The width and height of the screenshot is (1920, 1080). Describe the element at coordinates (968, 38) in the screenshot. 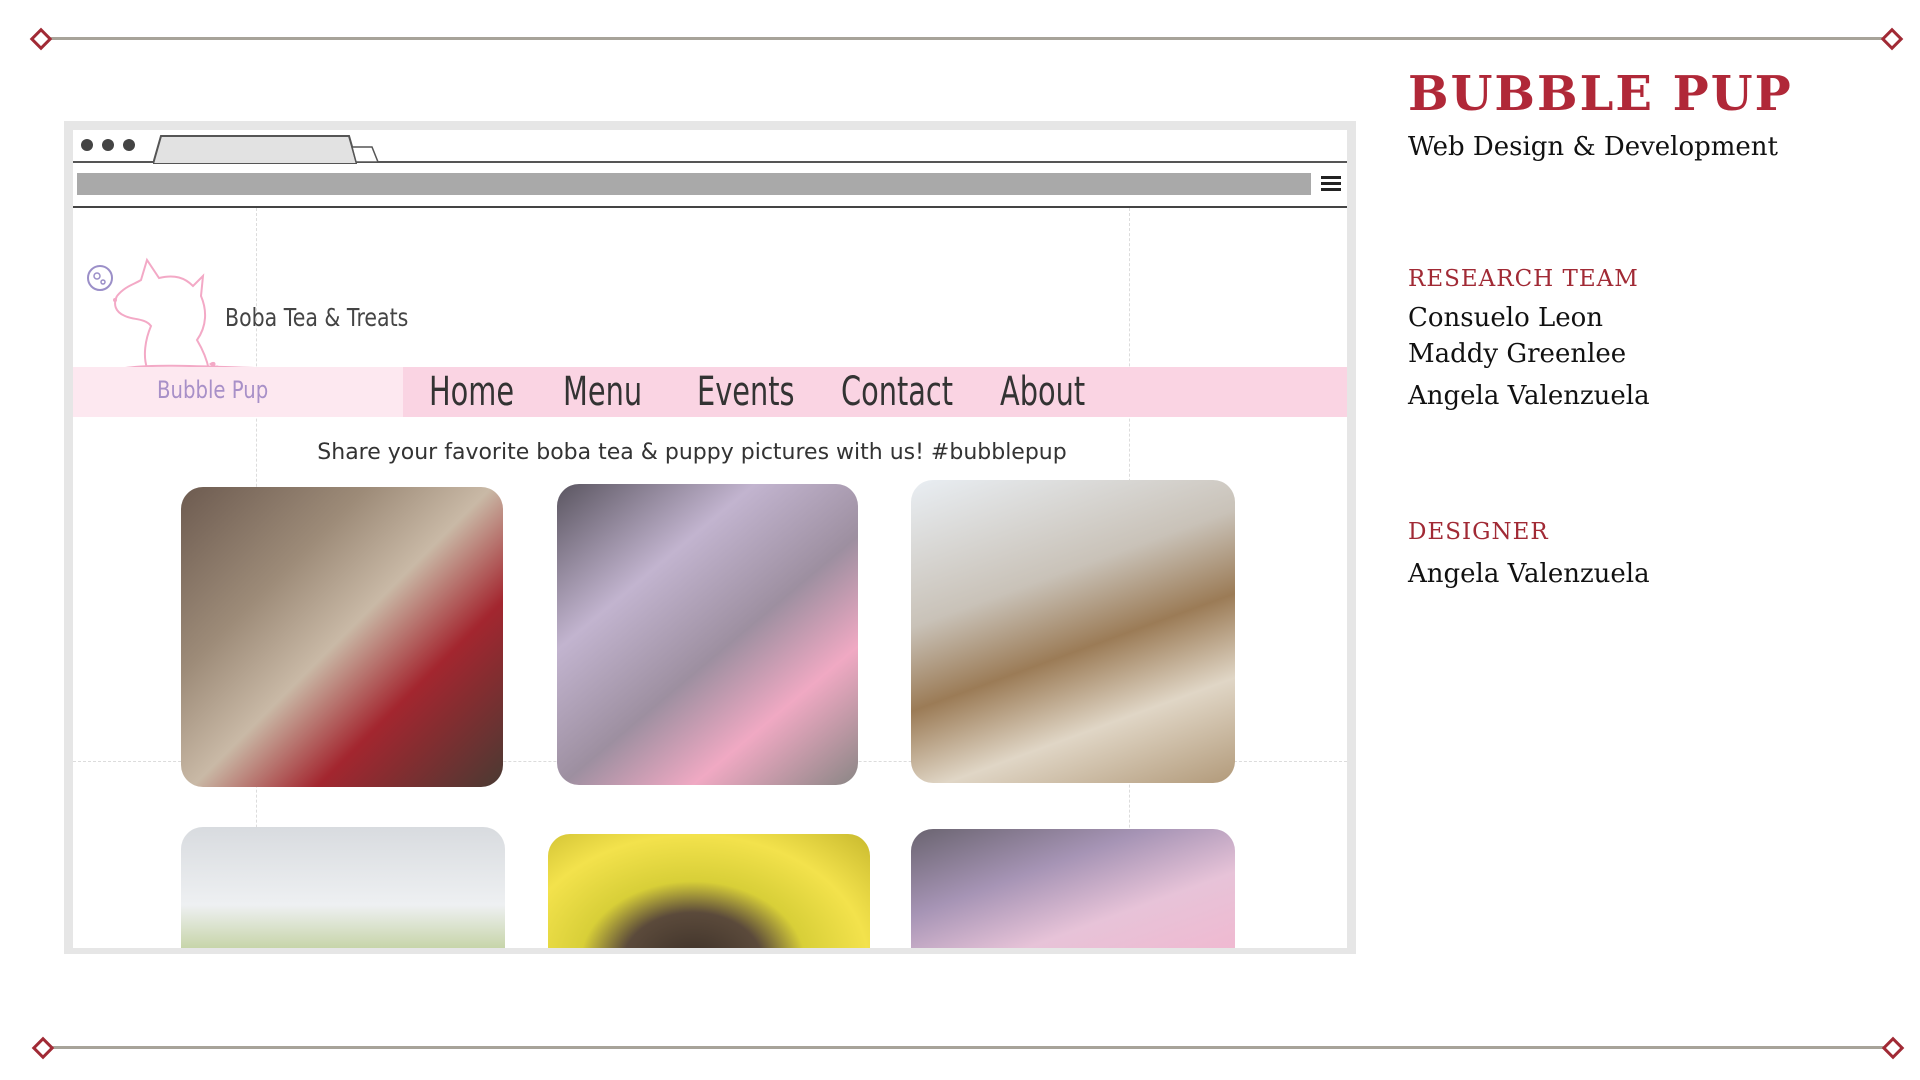

I see `top-rule` at that location.